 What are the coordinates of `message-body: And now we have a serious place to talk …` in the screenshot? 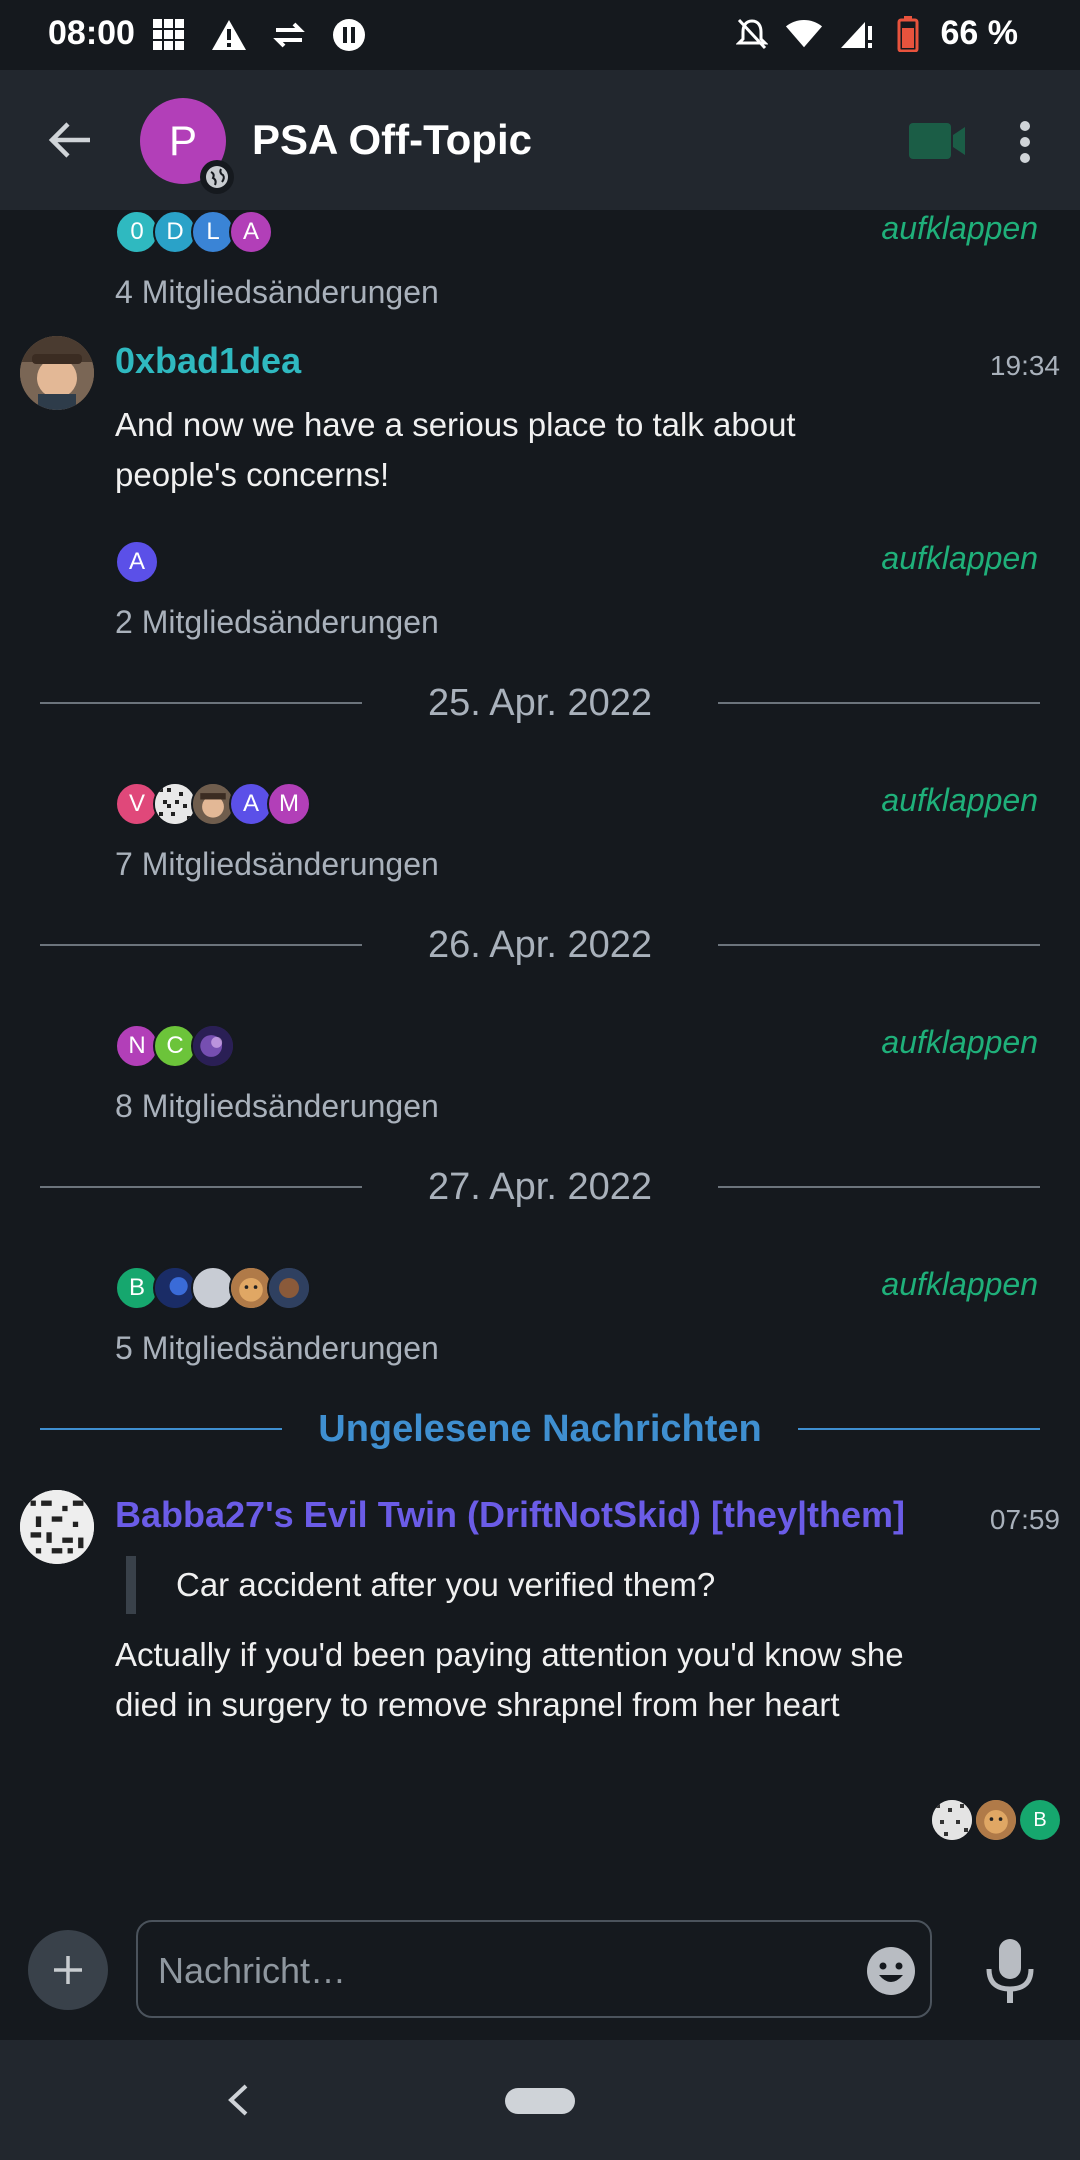 It's located at (455, 449).